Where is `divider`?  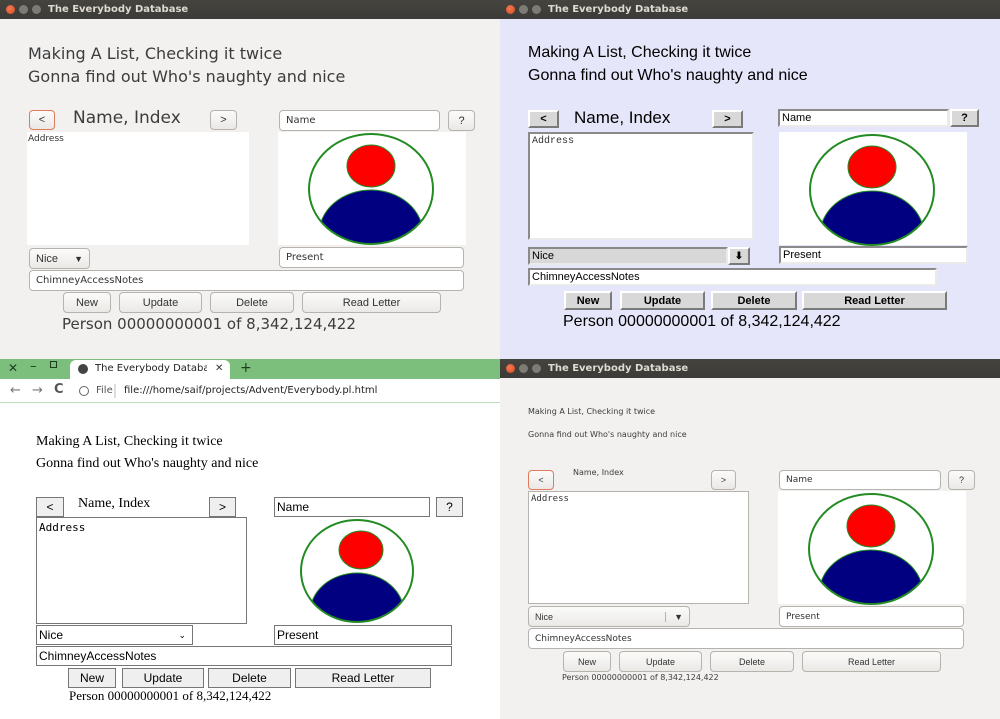 divider is located at coordinates (115, 391).